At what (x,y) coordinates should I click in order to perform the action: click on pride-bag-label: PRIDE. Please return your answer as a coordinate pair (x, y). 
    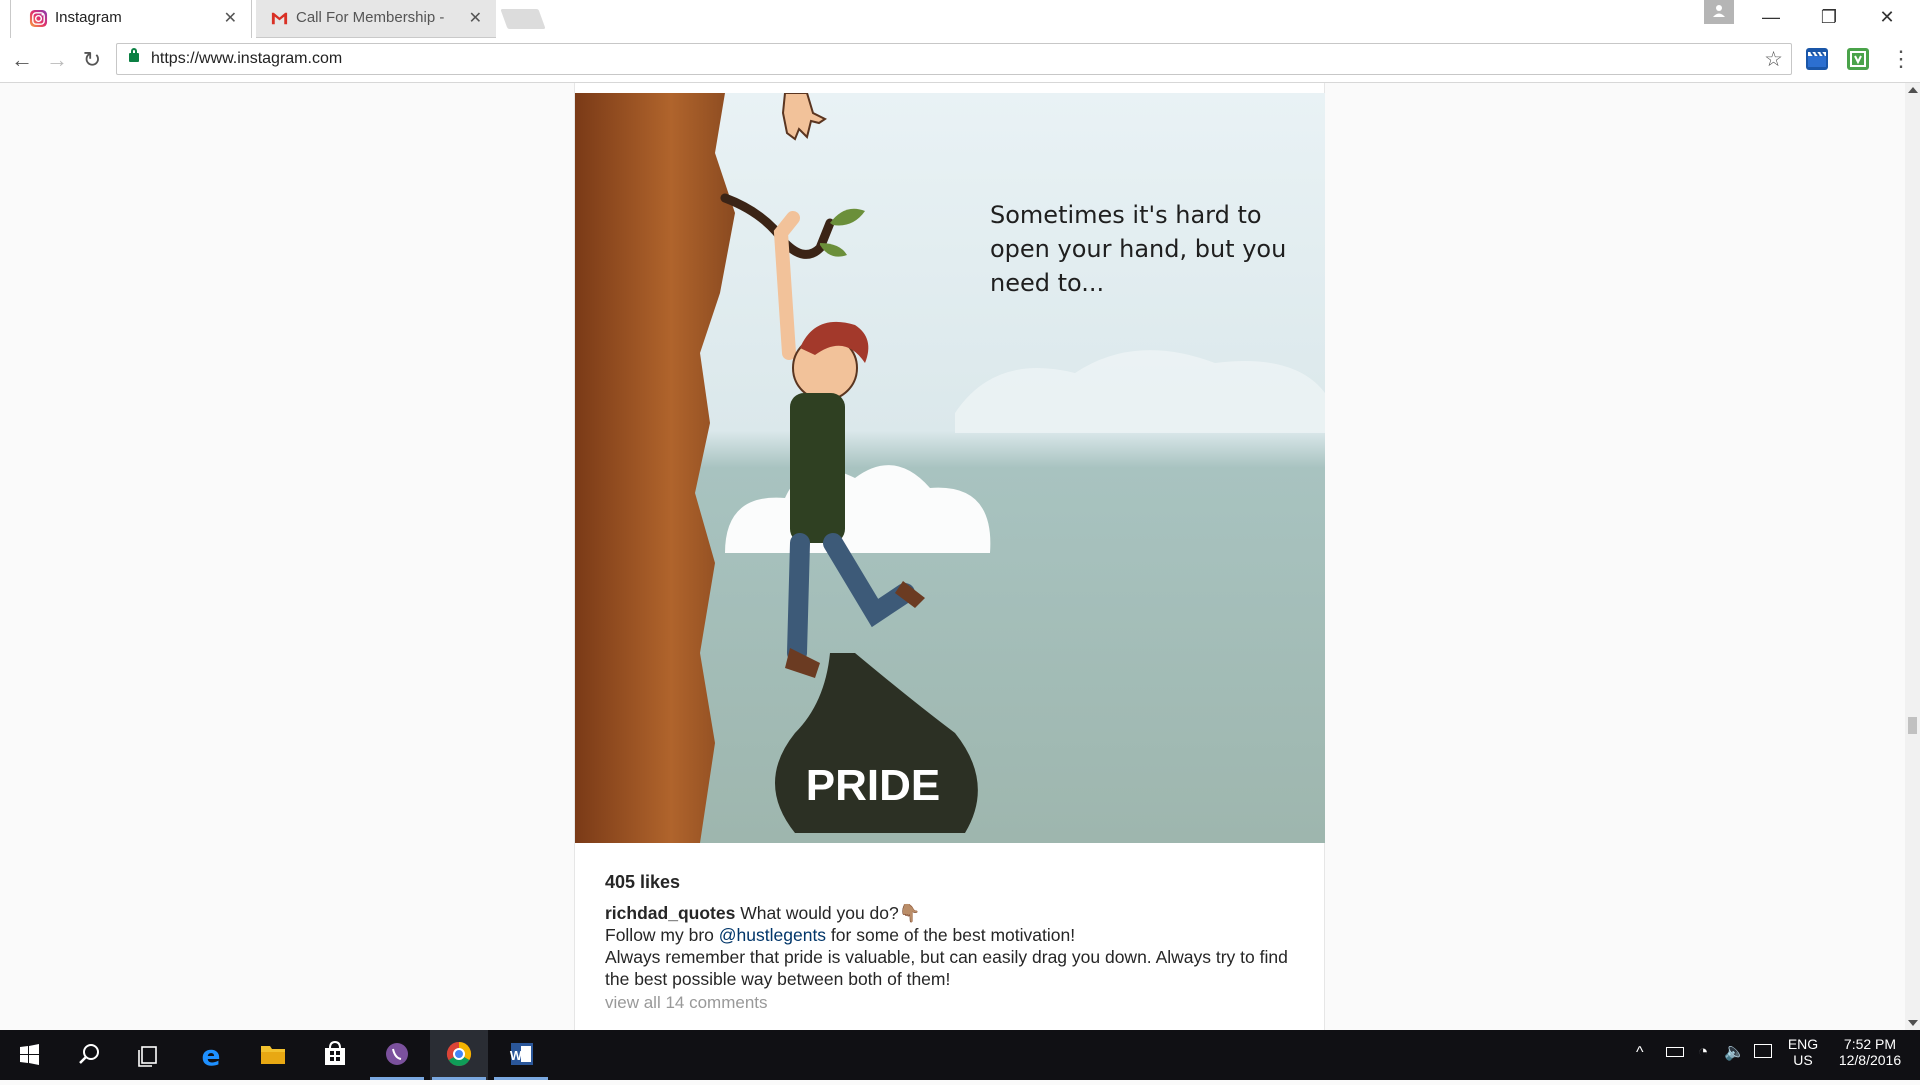
    Looking at the image, I should click on (873, 785).